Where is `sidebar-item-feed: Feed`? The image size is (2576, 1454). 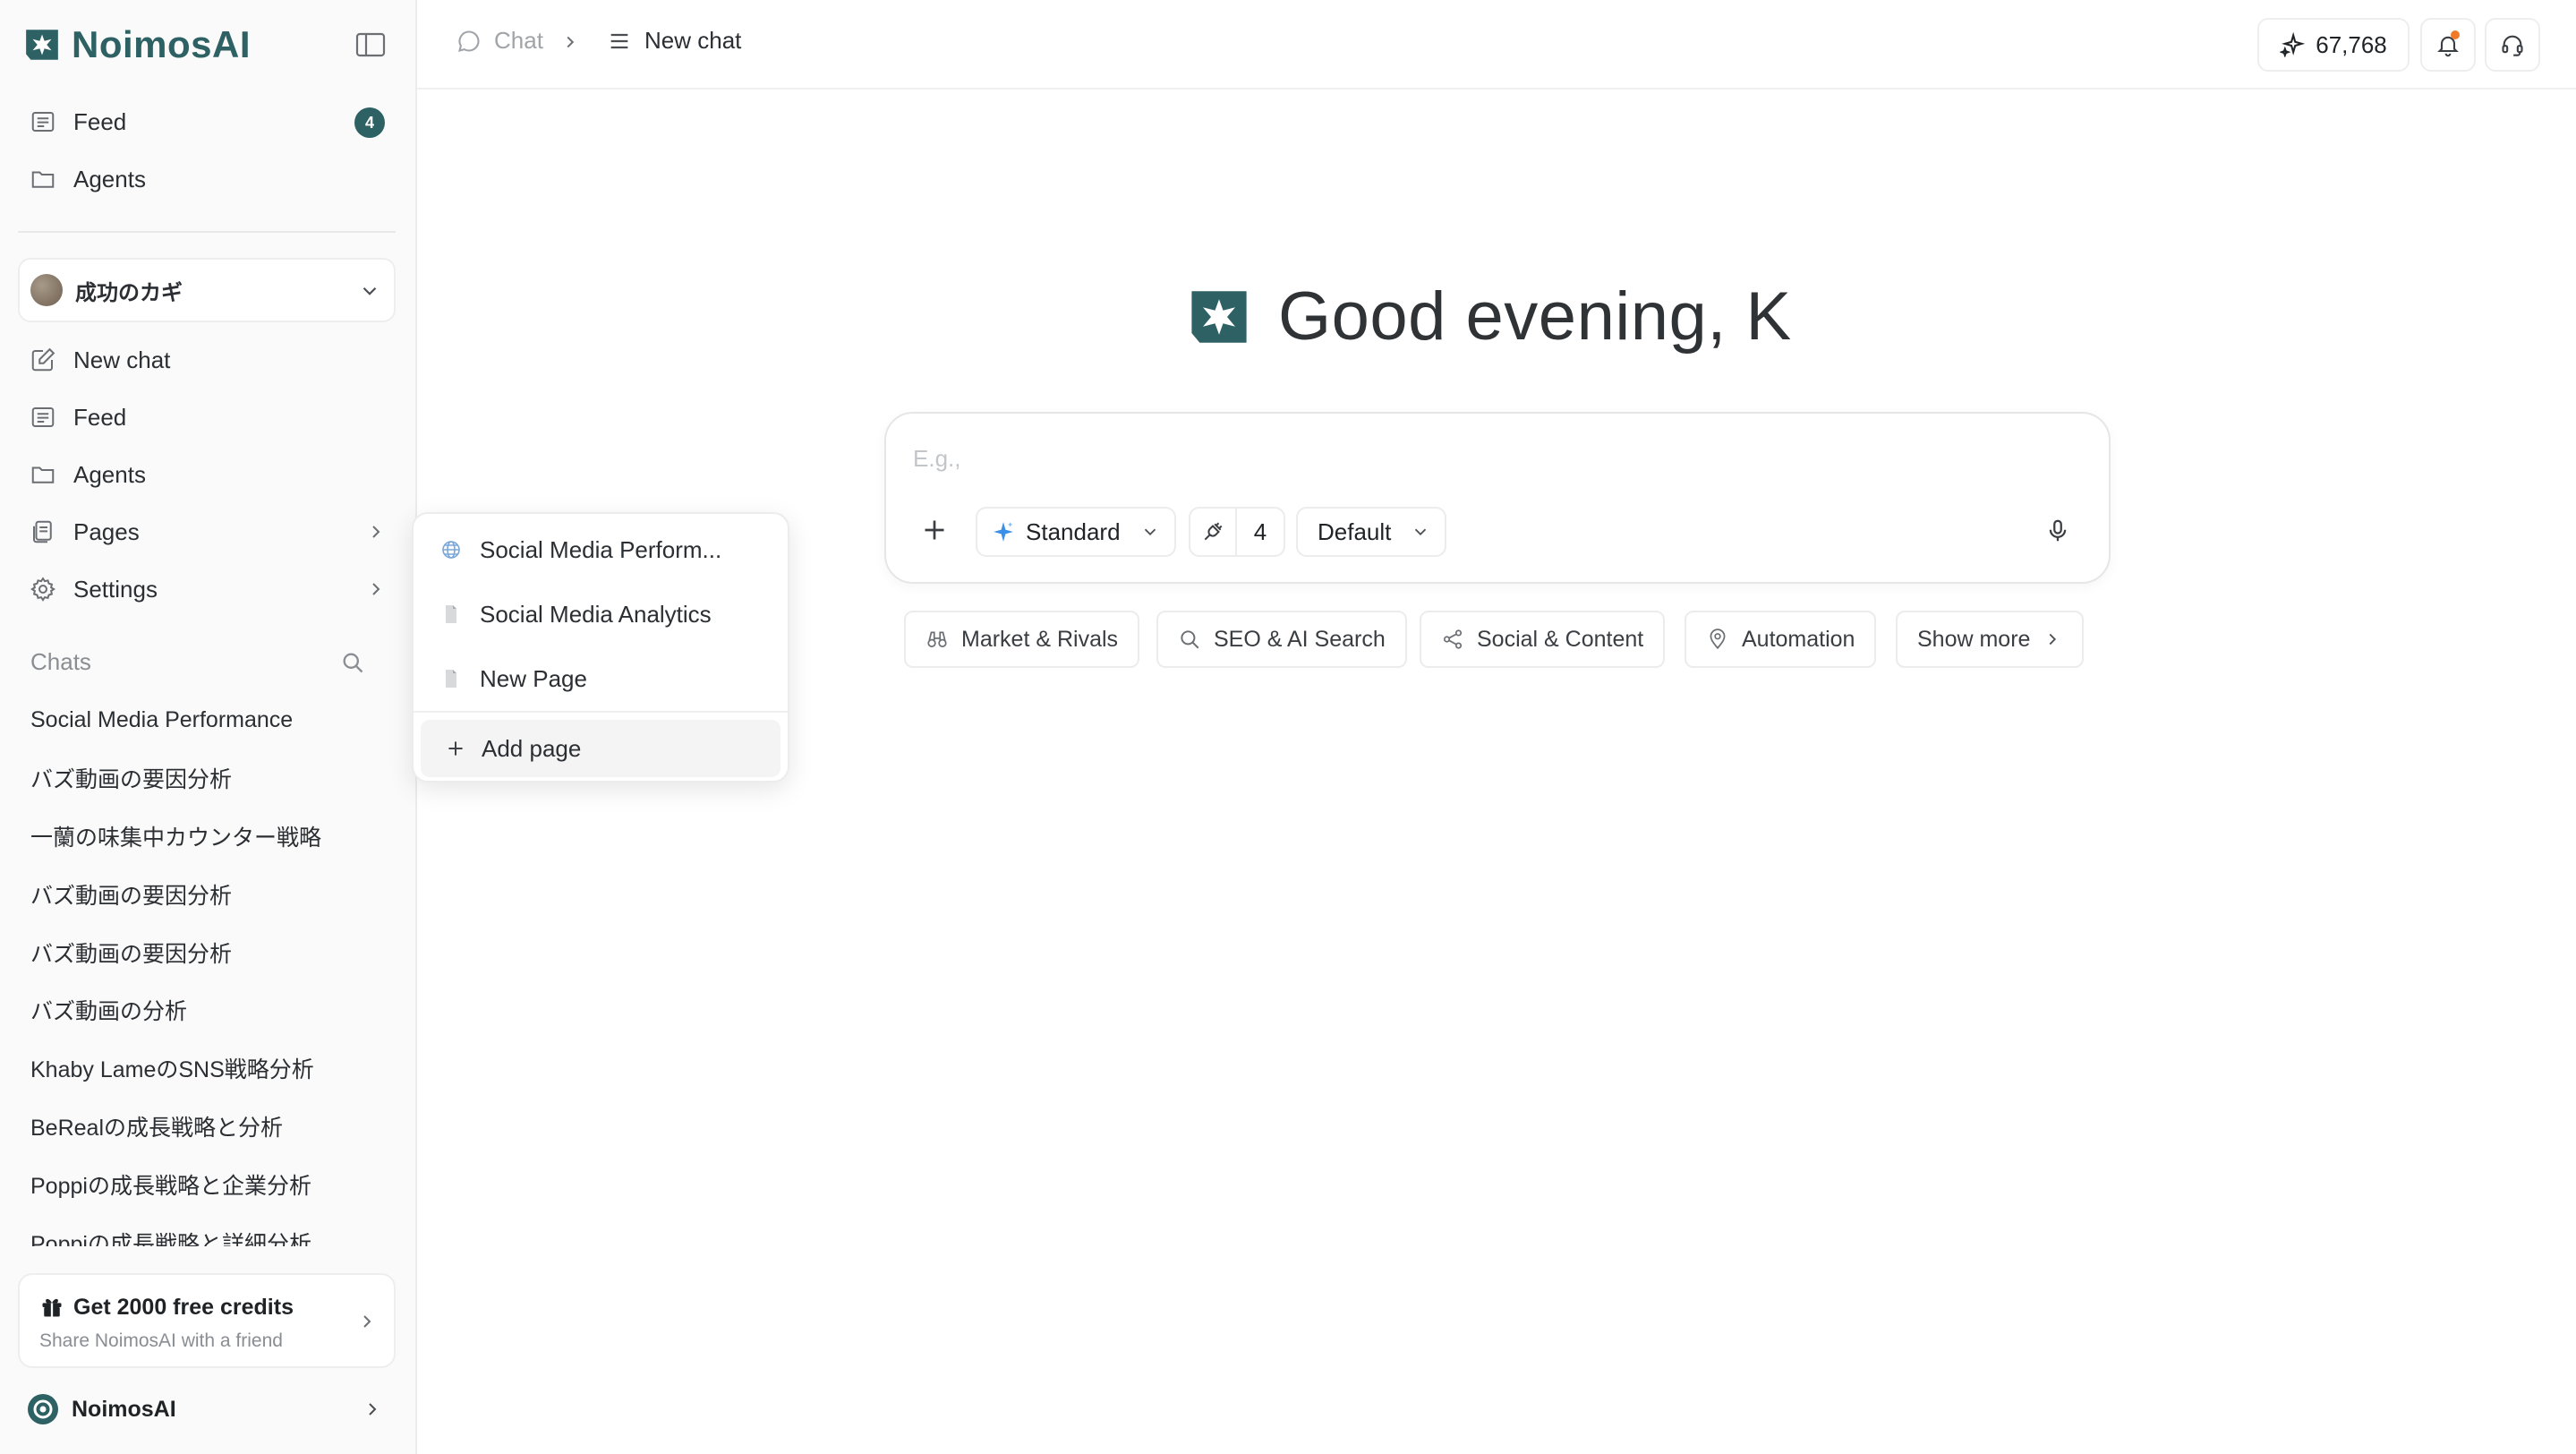
sidebar-item-feed: Feed is located at coordinates (207, 417).